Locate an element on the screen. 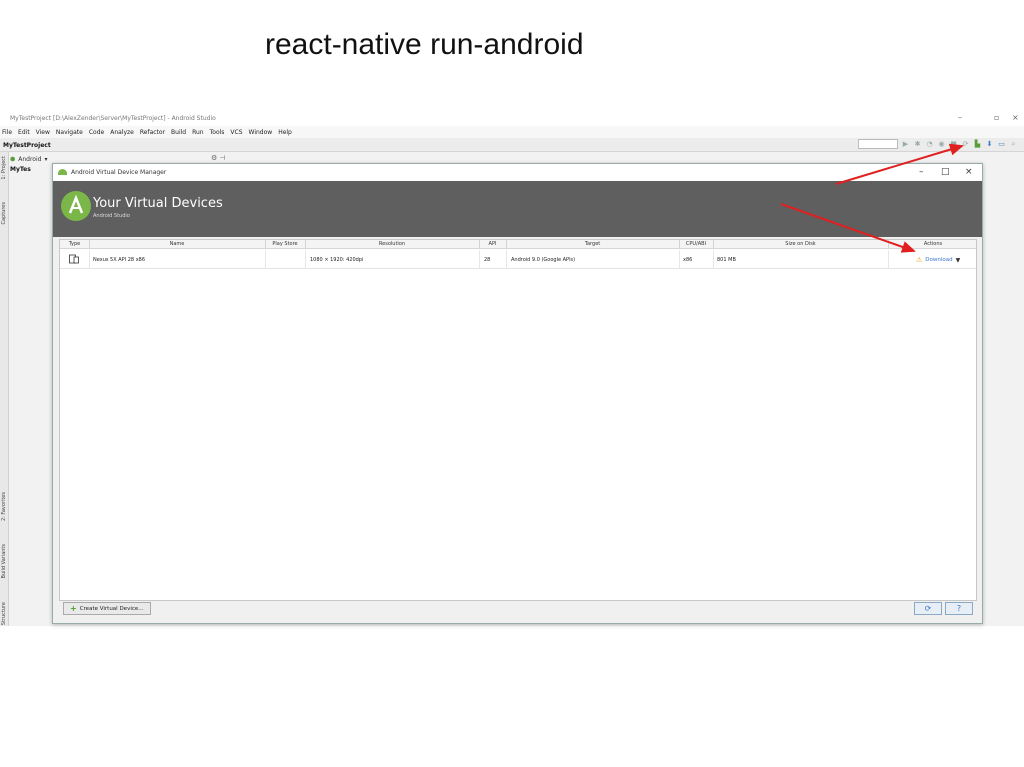  profile-icon: ◔ is located at coordinates (929, 144).